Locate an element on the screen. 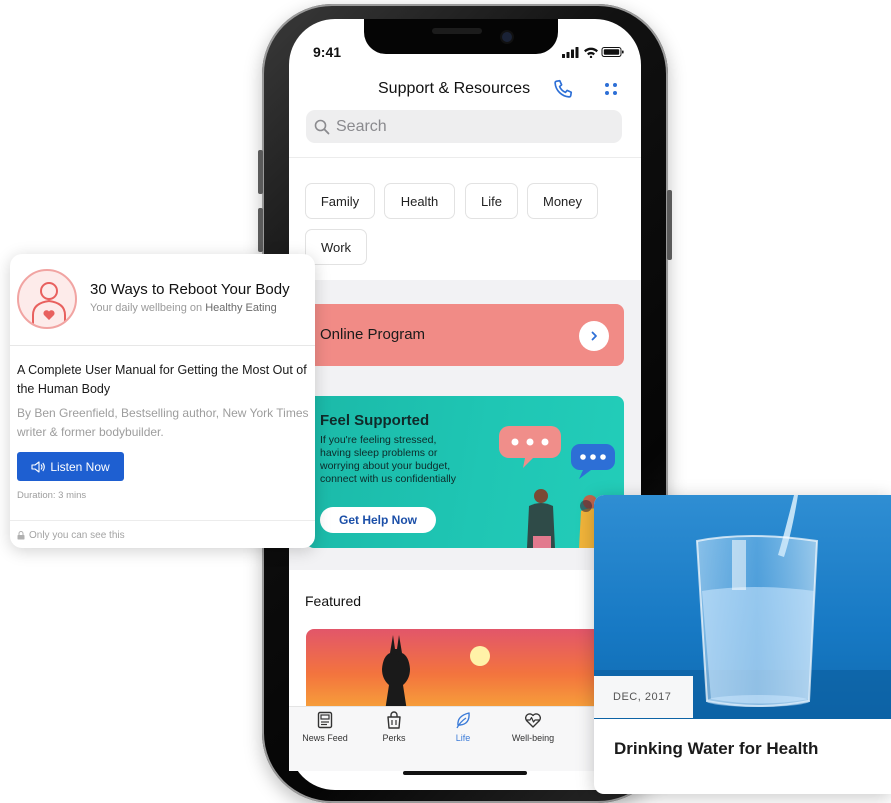  tab-perks: Perks is located at coordinates (394, 735).